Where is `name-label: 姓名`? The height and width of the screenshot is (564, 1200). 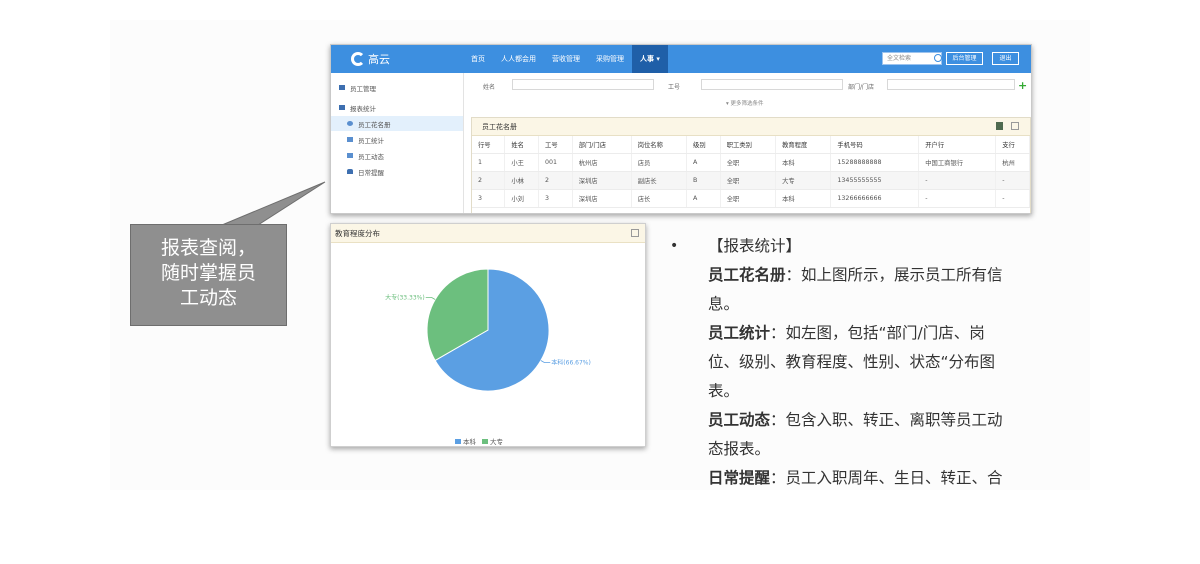 name-label: 姓名 is located at coordinates (489, 87).